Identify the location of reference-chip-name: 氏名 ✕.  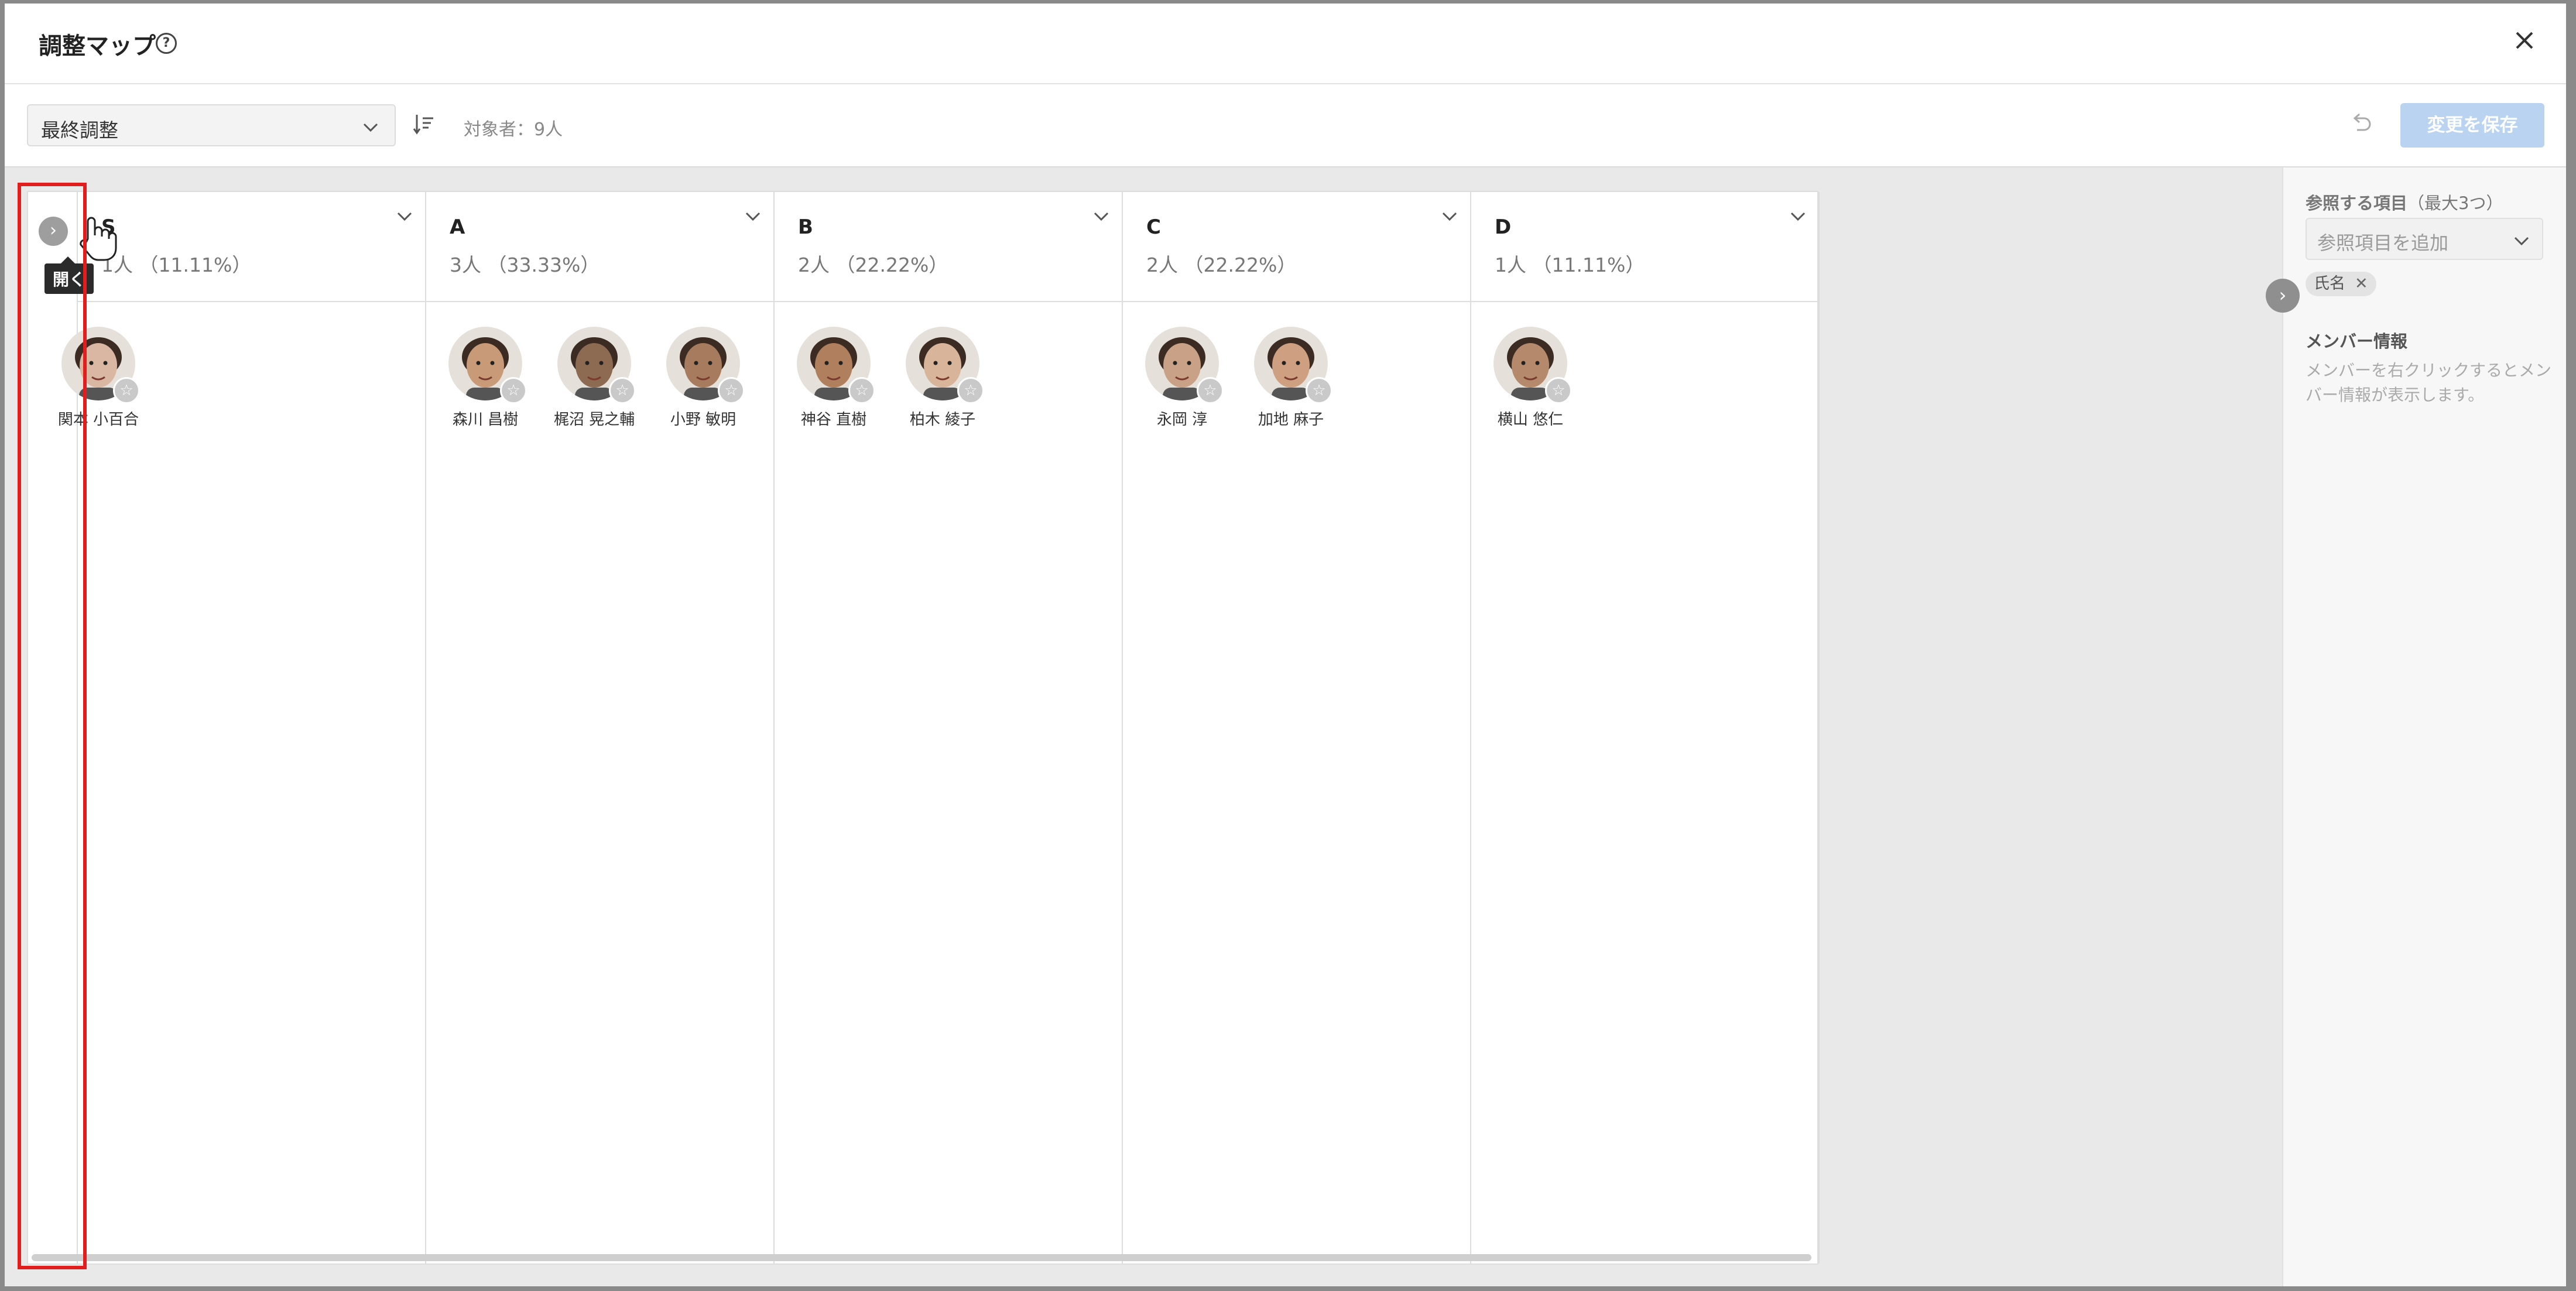
(2341, 284).